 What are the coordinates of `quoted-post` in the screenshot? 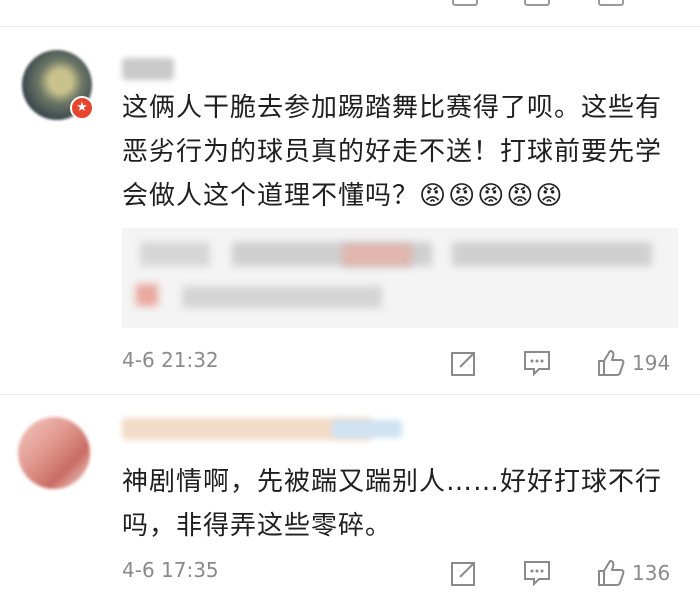 It's located at (400, 278).